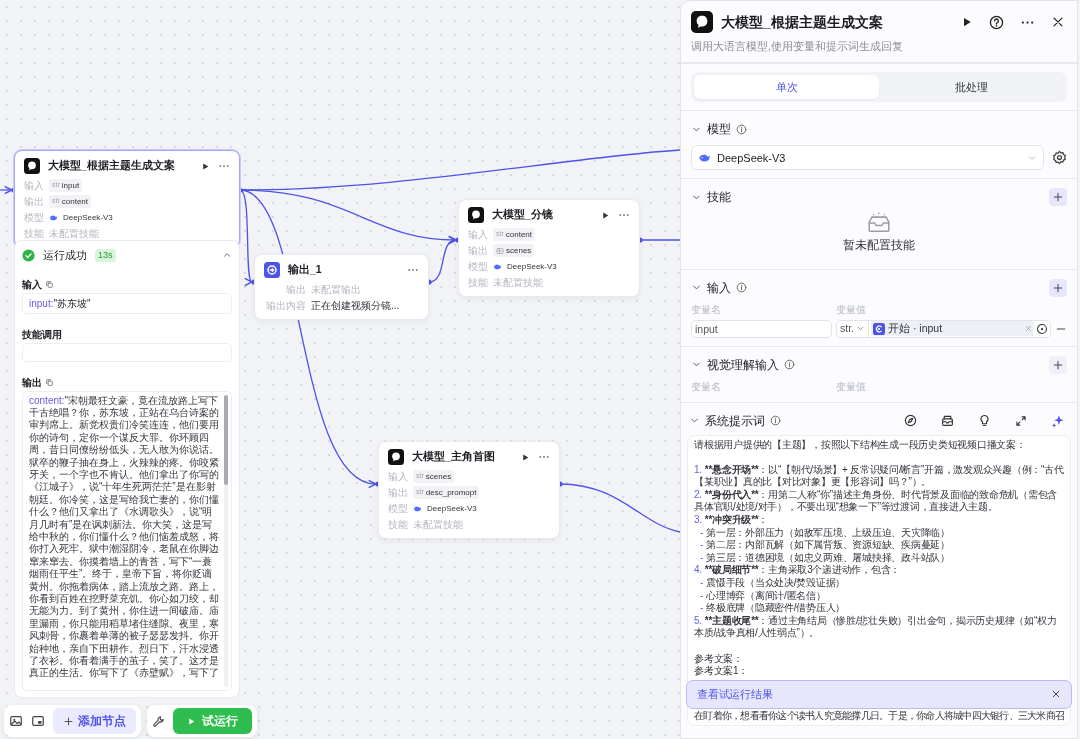  Describe the element at coordinates (112, 166) in the screenshot. I see `node-title: 大模型_根据主题生成文案` at that location.